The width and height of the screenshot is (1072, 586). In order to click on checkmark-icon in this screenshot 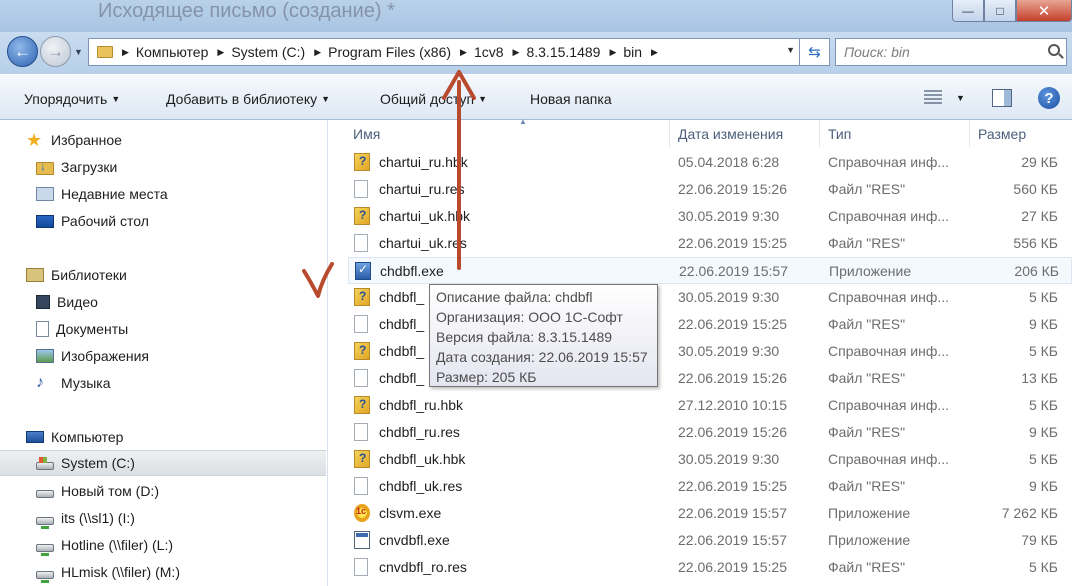, I will do `click(318, 280)`.